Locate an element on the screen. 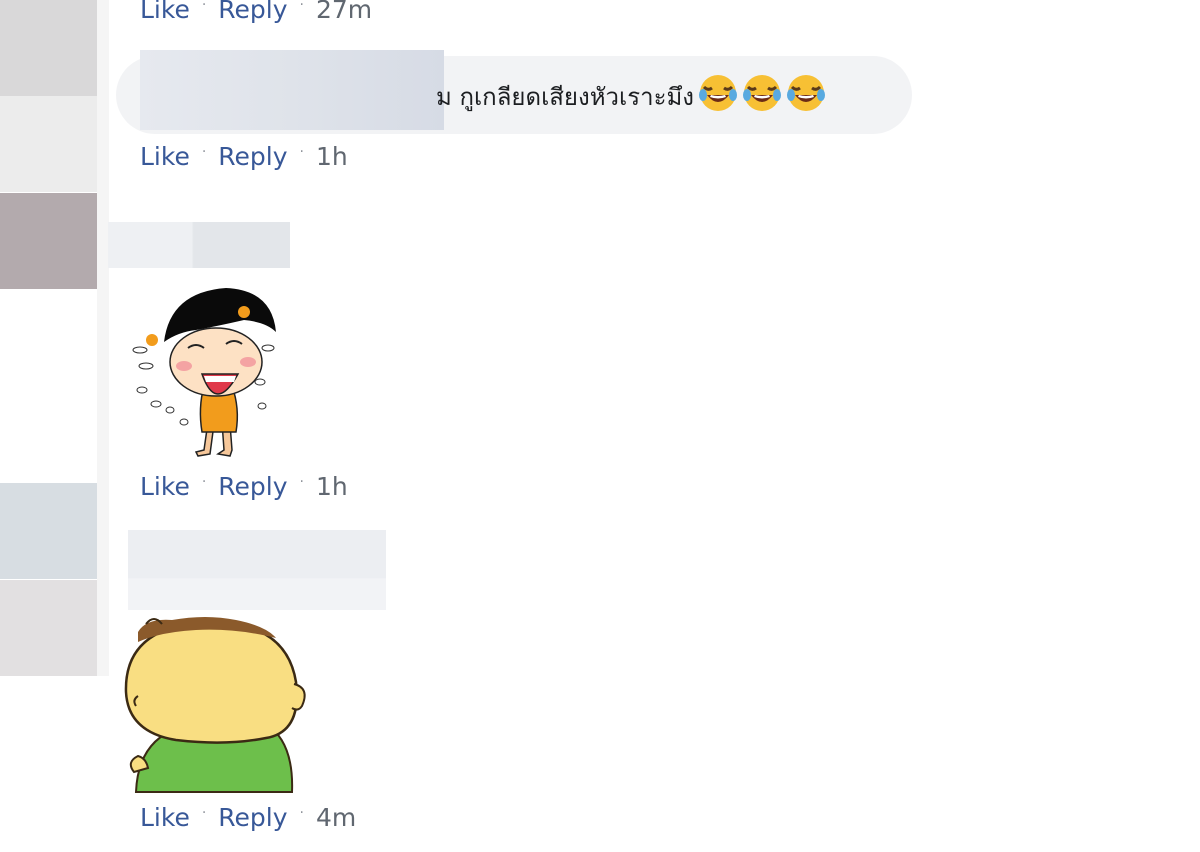  comment-actions: Like · Reply · 4m is located at coordinates (248, 817).